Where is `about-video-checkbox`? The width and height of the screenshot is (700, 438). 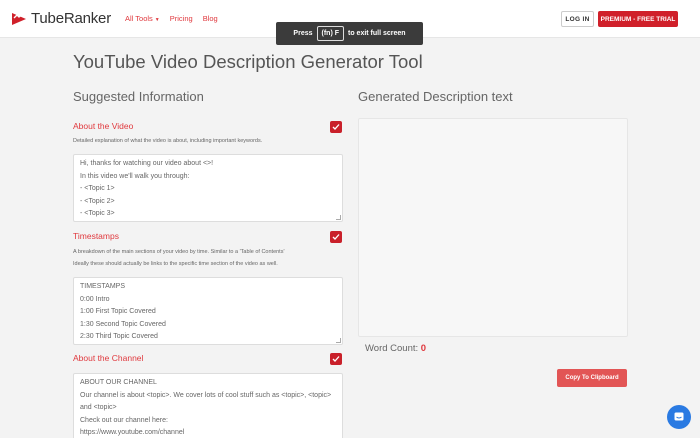 about-video-checkbox is located at coordinates (336, 127).